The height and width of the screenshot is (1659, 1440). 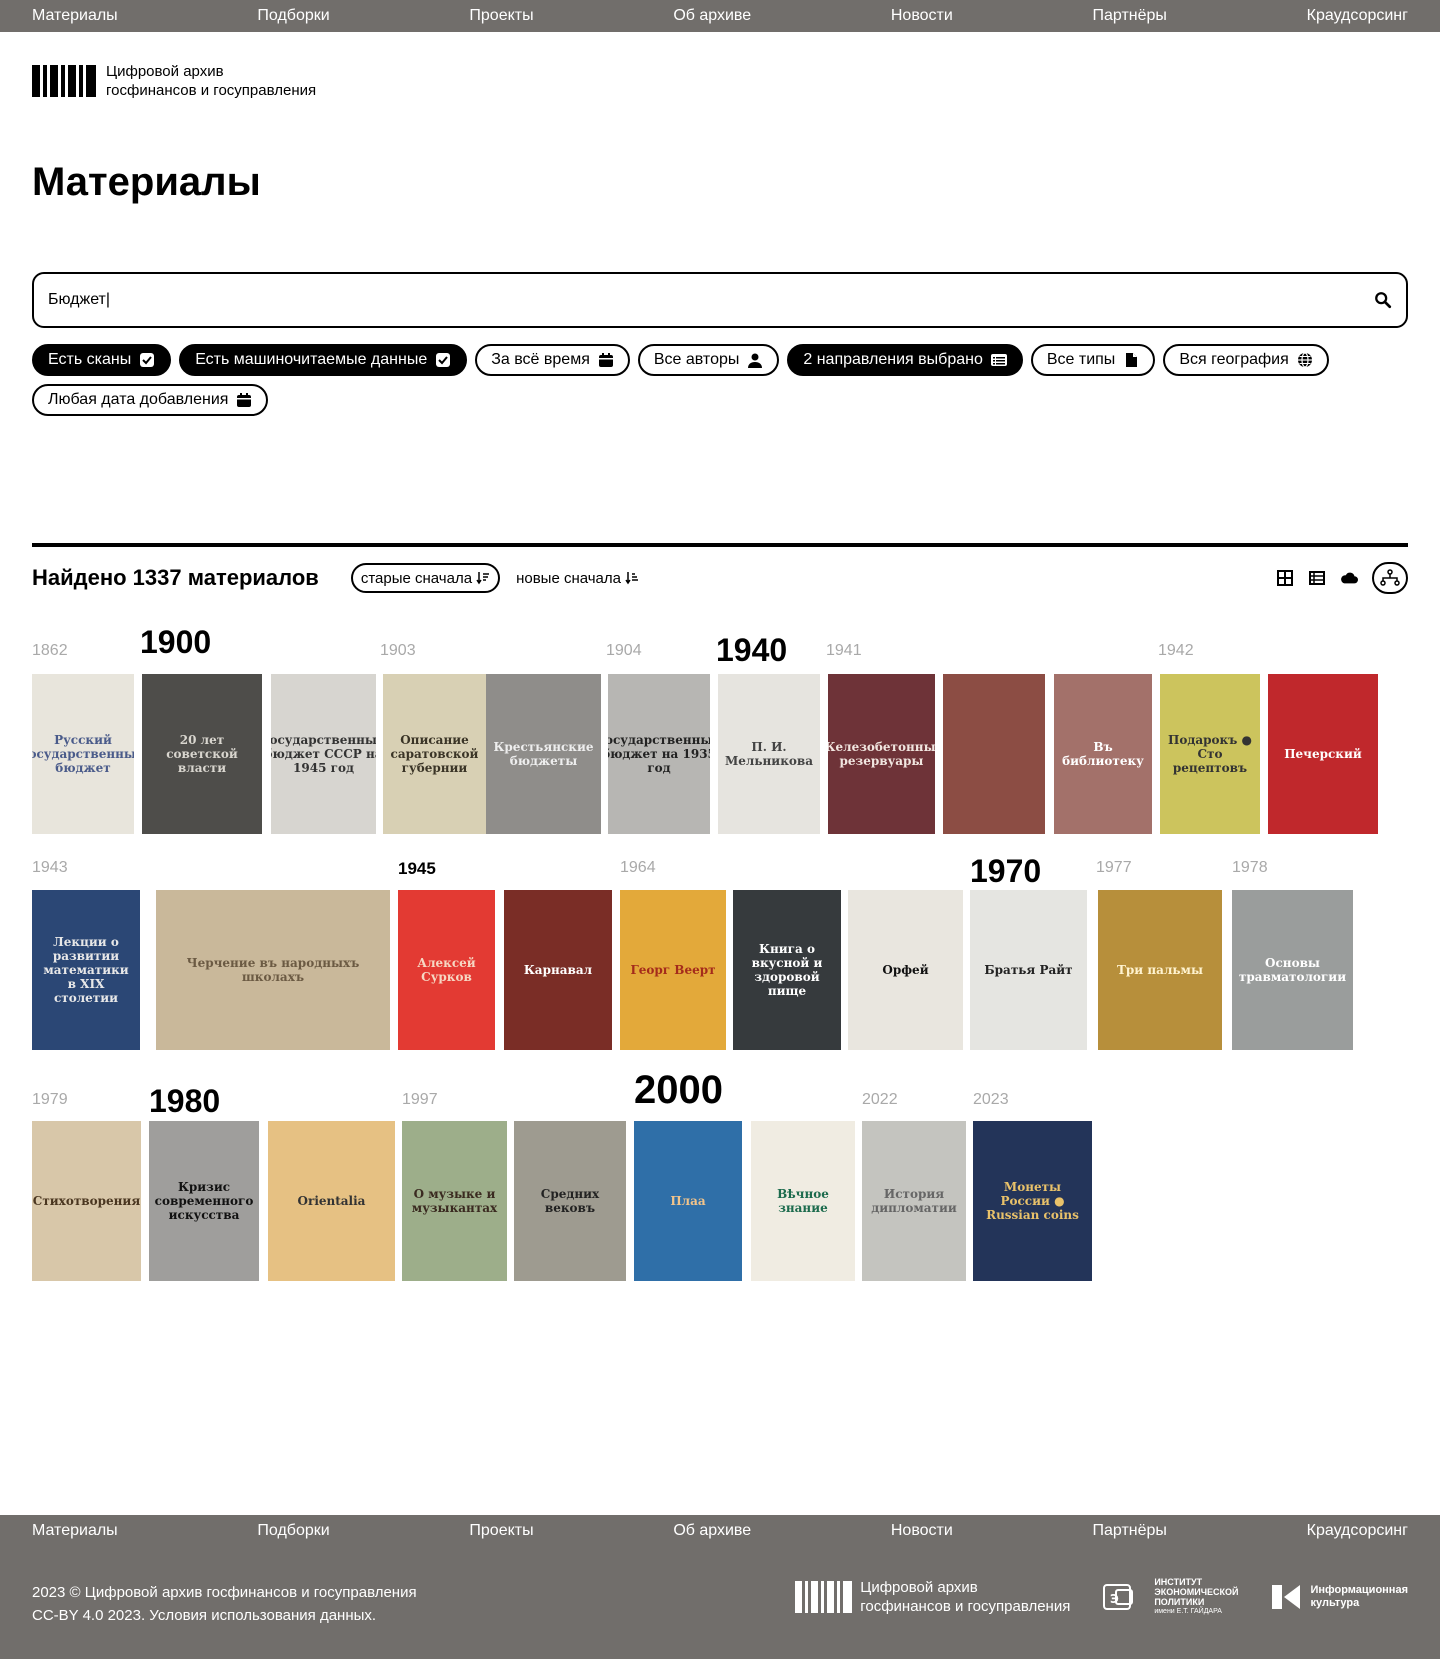 I want to click on footer-nav-about: Об архиве, so click(x=712, y=1531).